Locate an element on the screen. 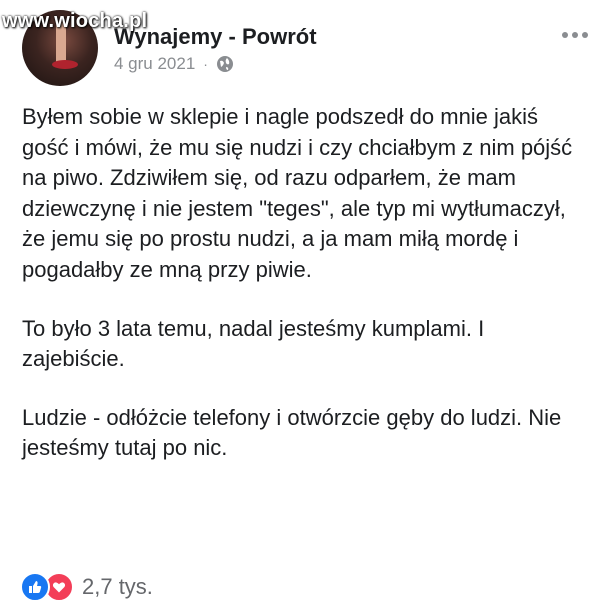  reaction-count: 2,7 tys. is located at coordinates (117, 587).